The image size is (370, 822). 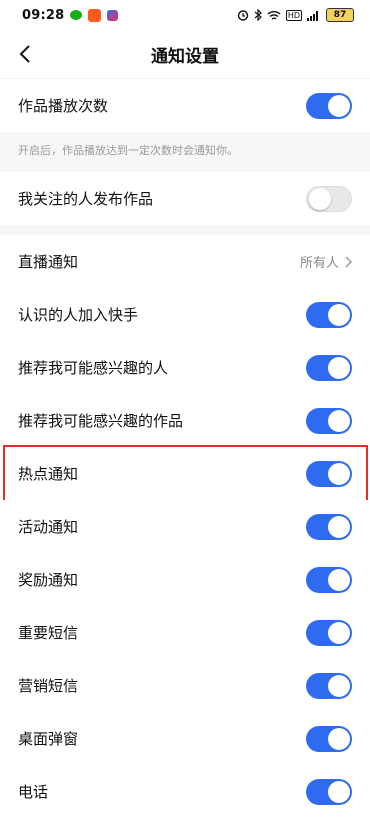 I want to click on phone-toggle, so click(x=329, y=791).